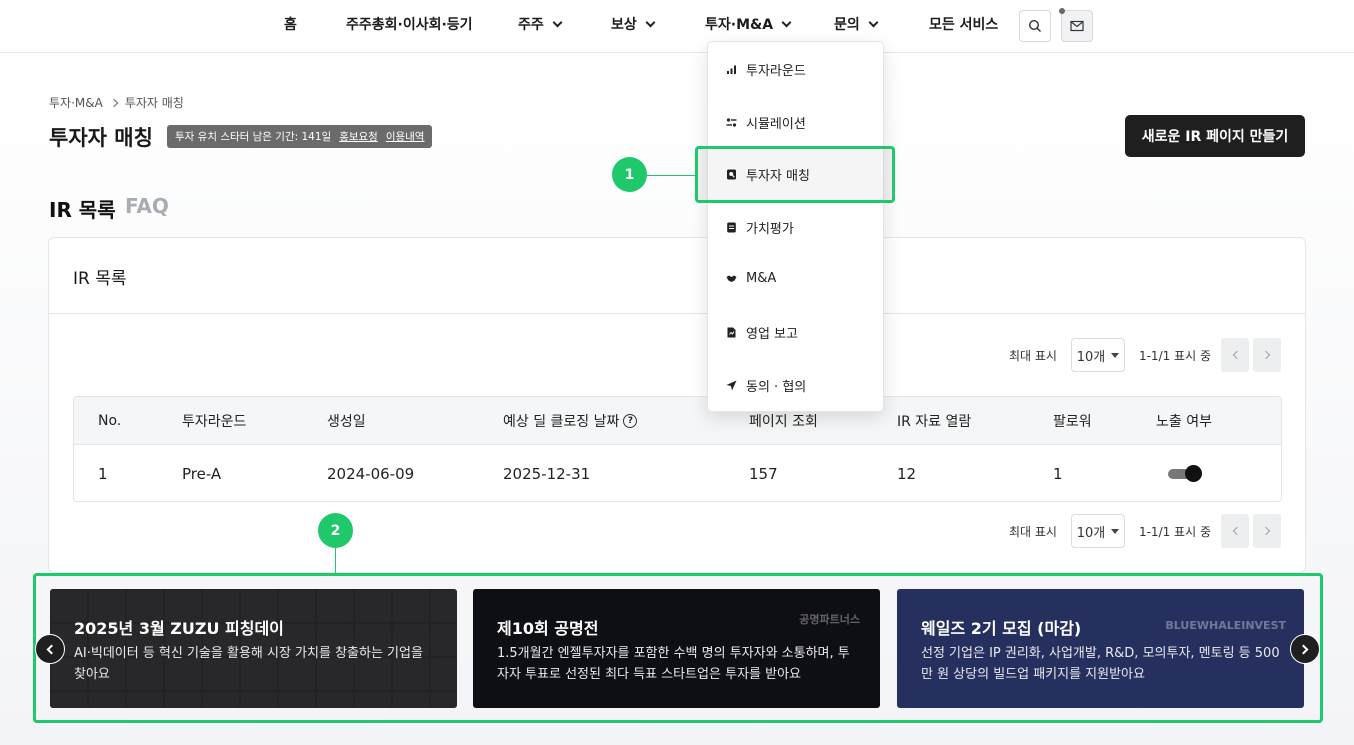  I want to click on col-round: 투자라운드, so click(214, 421).